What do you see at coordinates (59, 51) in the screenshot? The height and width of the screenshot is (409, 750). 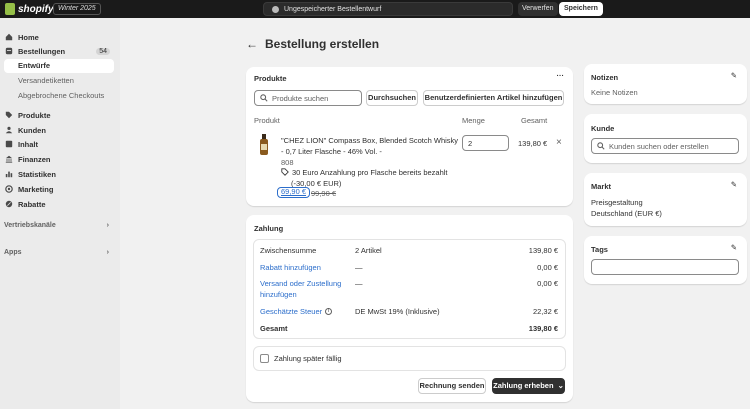 I see `sidebar-item-orders: Bestellungen 54` at bounding box center [59, 51].